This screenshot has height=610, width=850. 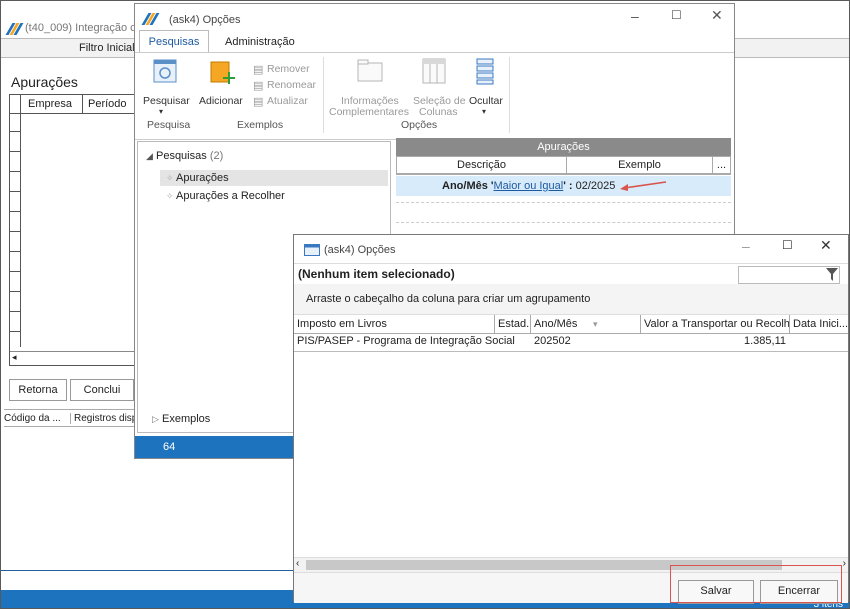 I want to click on group-opcoes: Opções, so click(x=419, y=125).